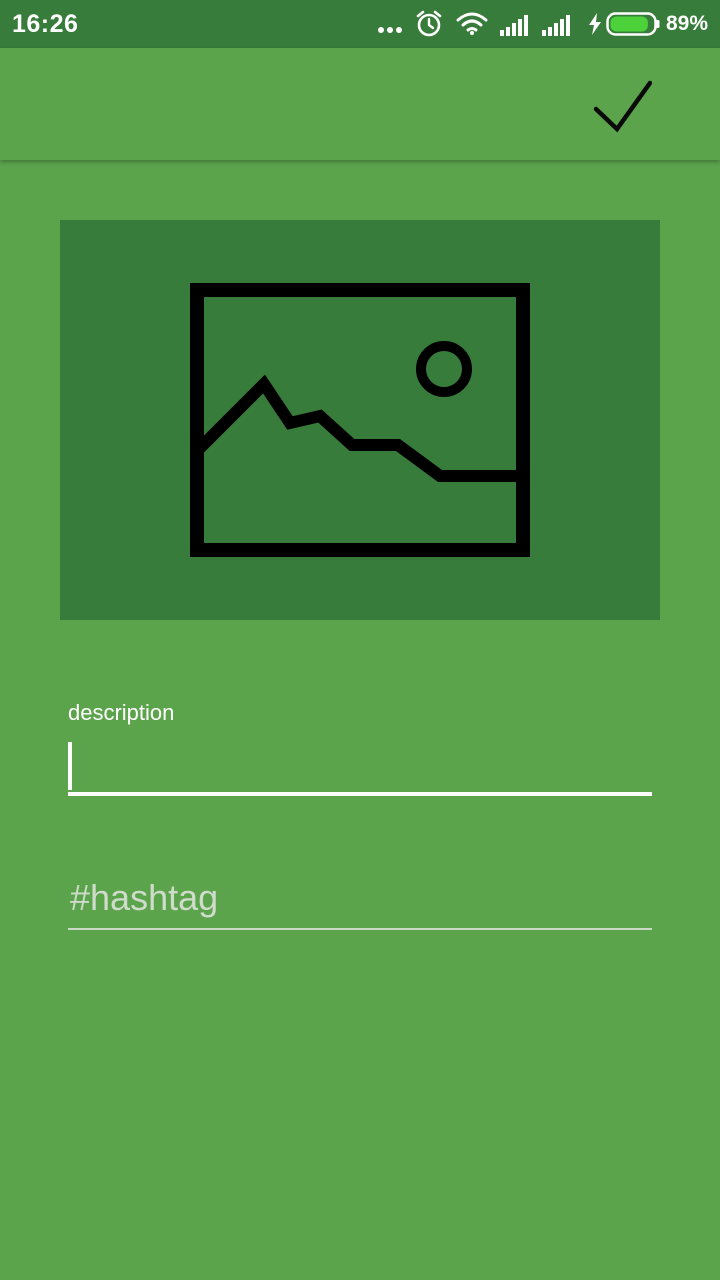 Image resolution: width=720 pixels, height=1280 pixels. Describe the element at coordinates (70, 766) in the screenshot. I see `text-cursor` at that location.